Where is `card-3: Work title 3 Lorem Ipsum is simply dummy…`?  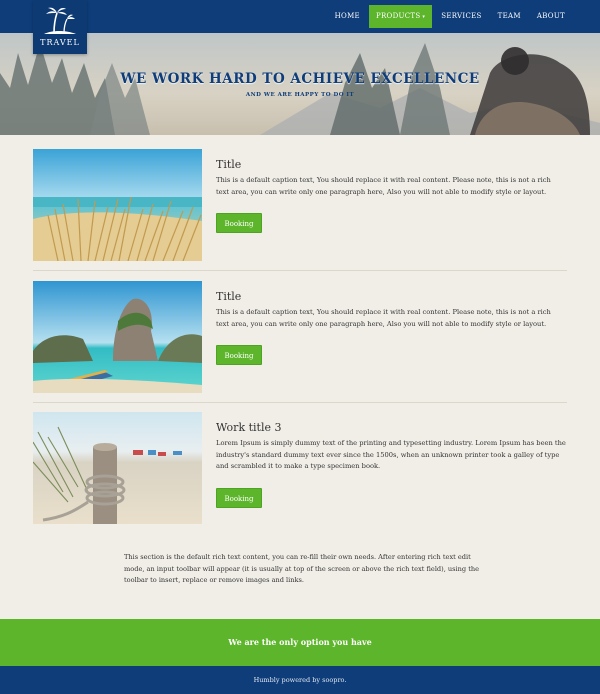
card-3: Work title 3 Lorem Ipsum is simply dummy… is located at coordinates (300, 468).